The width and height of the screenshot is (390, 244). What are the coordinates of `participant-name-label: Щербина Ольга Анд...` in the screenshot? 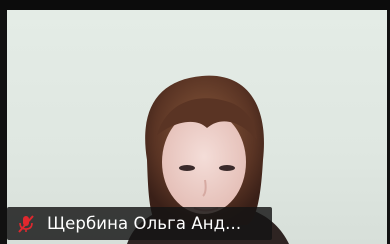 It's located at (139, 223).